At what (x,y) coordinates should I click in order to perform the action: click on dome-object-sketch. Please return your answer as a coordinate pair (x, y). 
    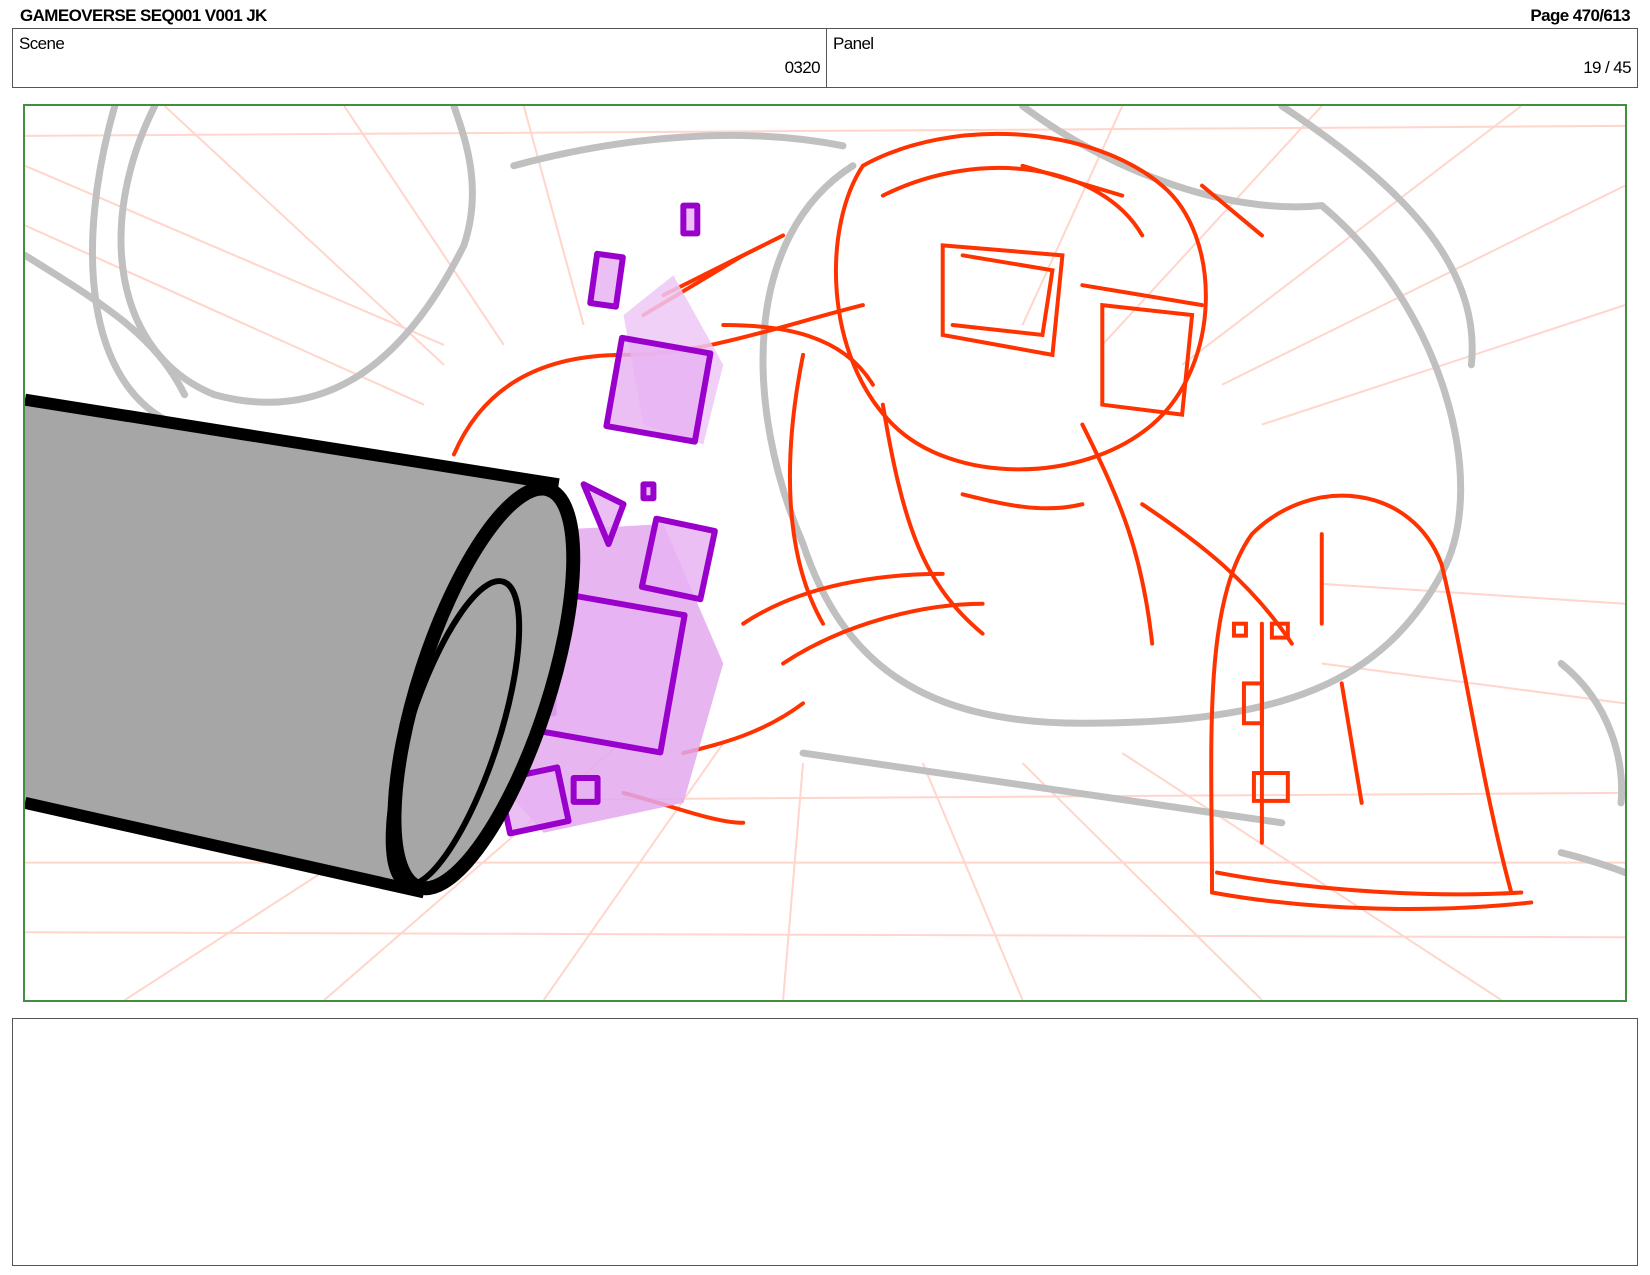
    Looking at the image, I should click on (1371, 702).